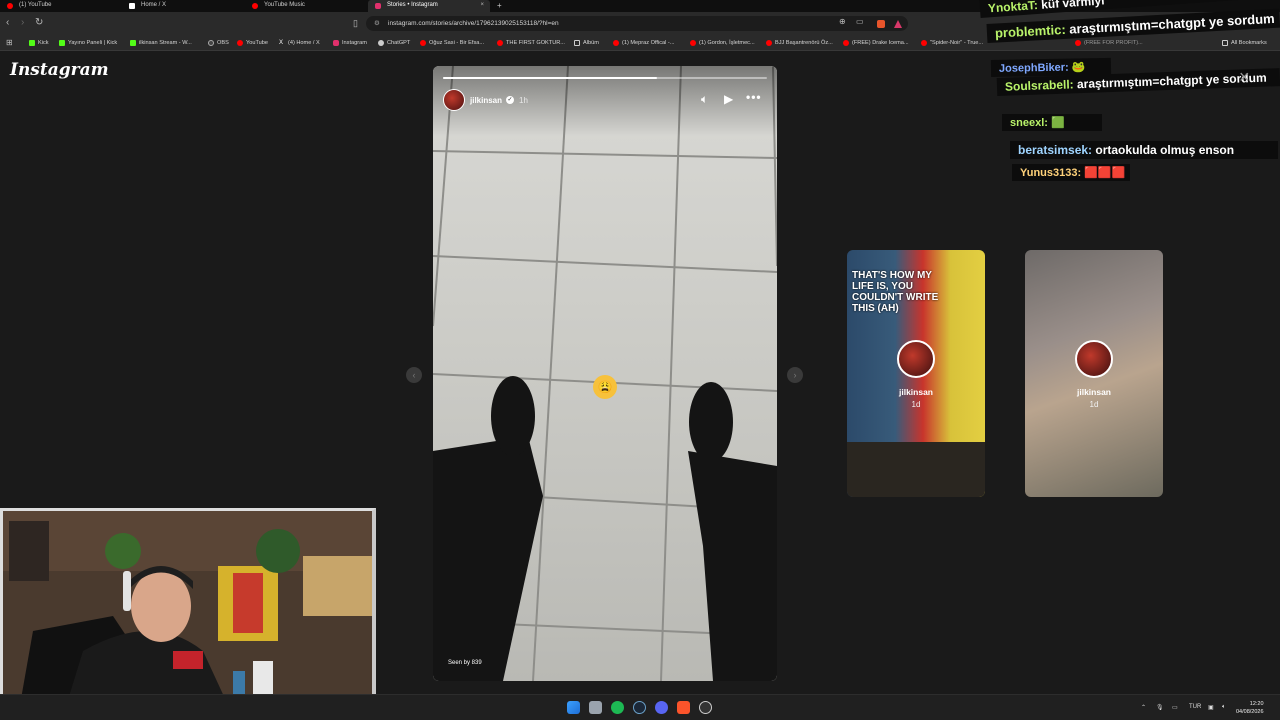 This screenshot has height=720, width=1280. What do you see at coordinates (898, 24) in the screenshot?
I see `brave-rewards-icon` at bounding box center [898, 24].